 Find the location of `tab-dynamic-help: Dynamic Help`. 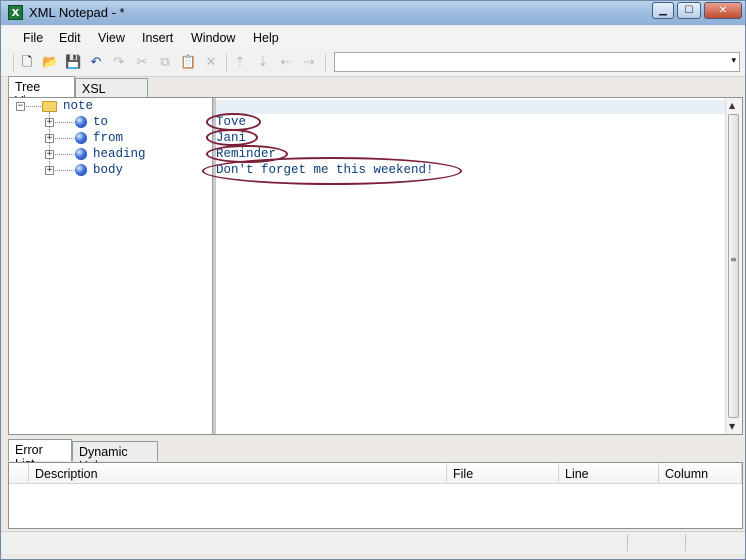

tab-dynamic-help: Dynamic Help is located at coordinates (115, 457).